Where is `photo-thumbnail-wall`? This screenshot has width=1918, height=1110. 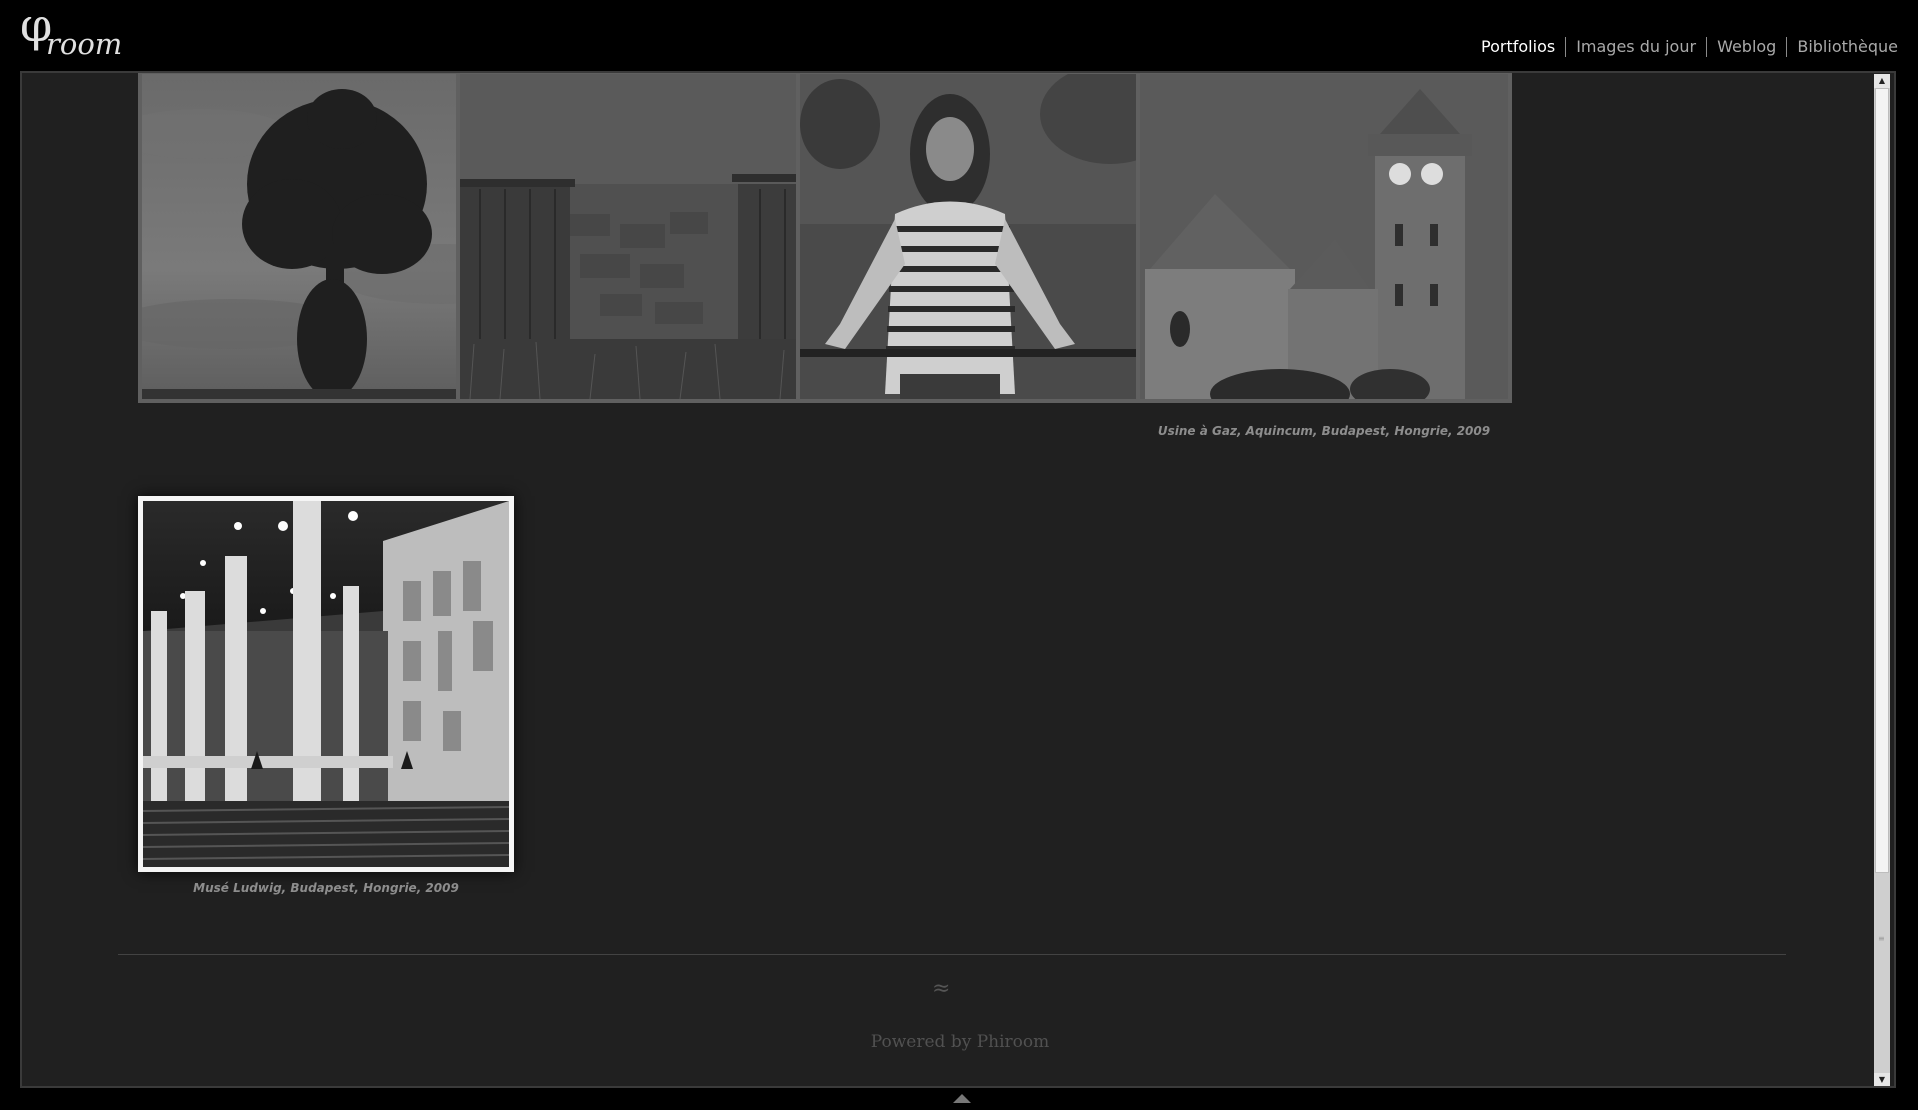
photo-thumbnail-wall is located at coordinates (644, 238).